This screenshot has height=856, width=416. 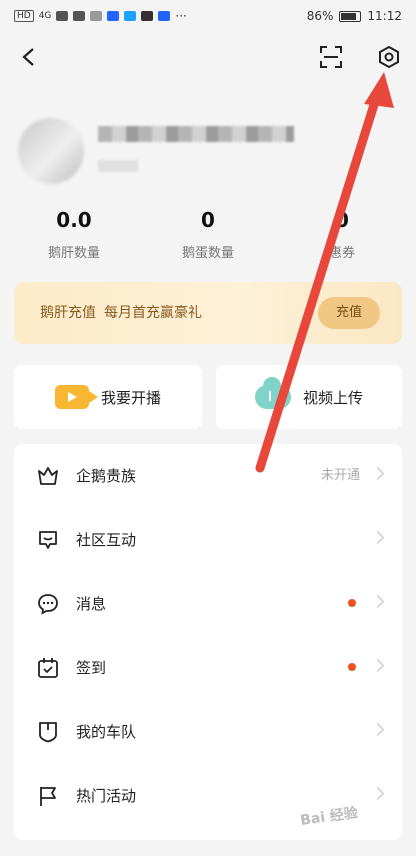 I want to click on back-button, so click(x=29, y=57).